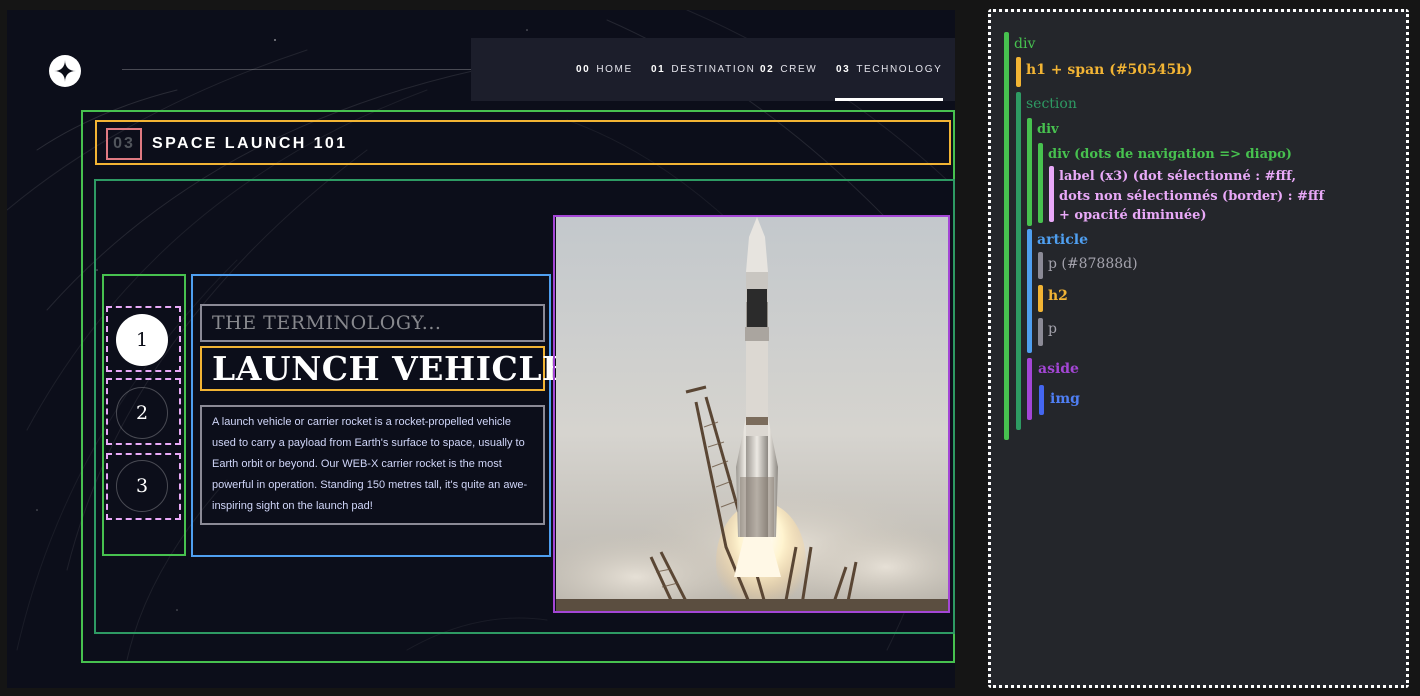  What do you see at coordinates (1058, 296) in the screenshot?
I see `annotation-h2: h2` at bounding box center [1058, 296].